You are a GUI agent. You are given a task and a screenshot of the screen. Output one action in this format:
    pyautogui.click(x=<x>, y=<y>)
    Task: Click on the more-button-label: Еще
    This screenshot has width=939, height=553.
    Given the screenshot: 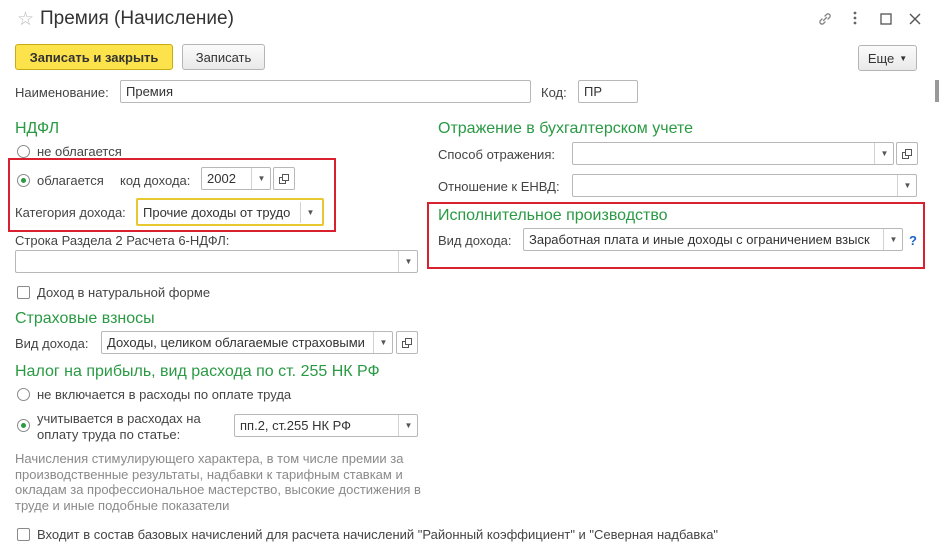 What is the action you would take?
    pyautogui.click(x=881, y=58)
    